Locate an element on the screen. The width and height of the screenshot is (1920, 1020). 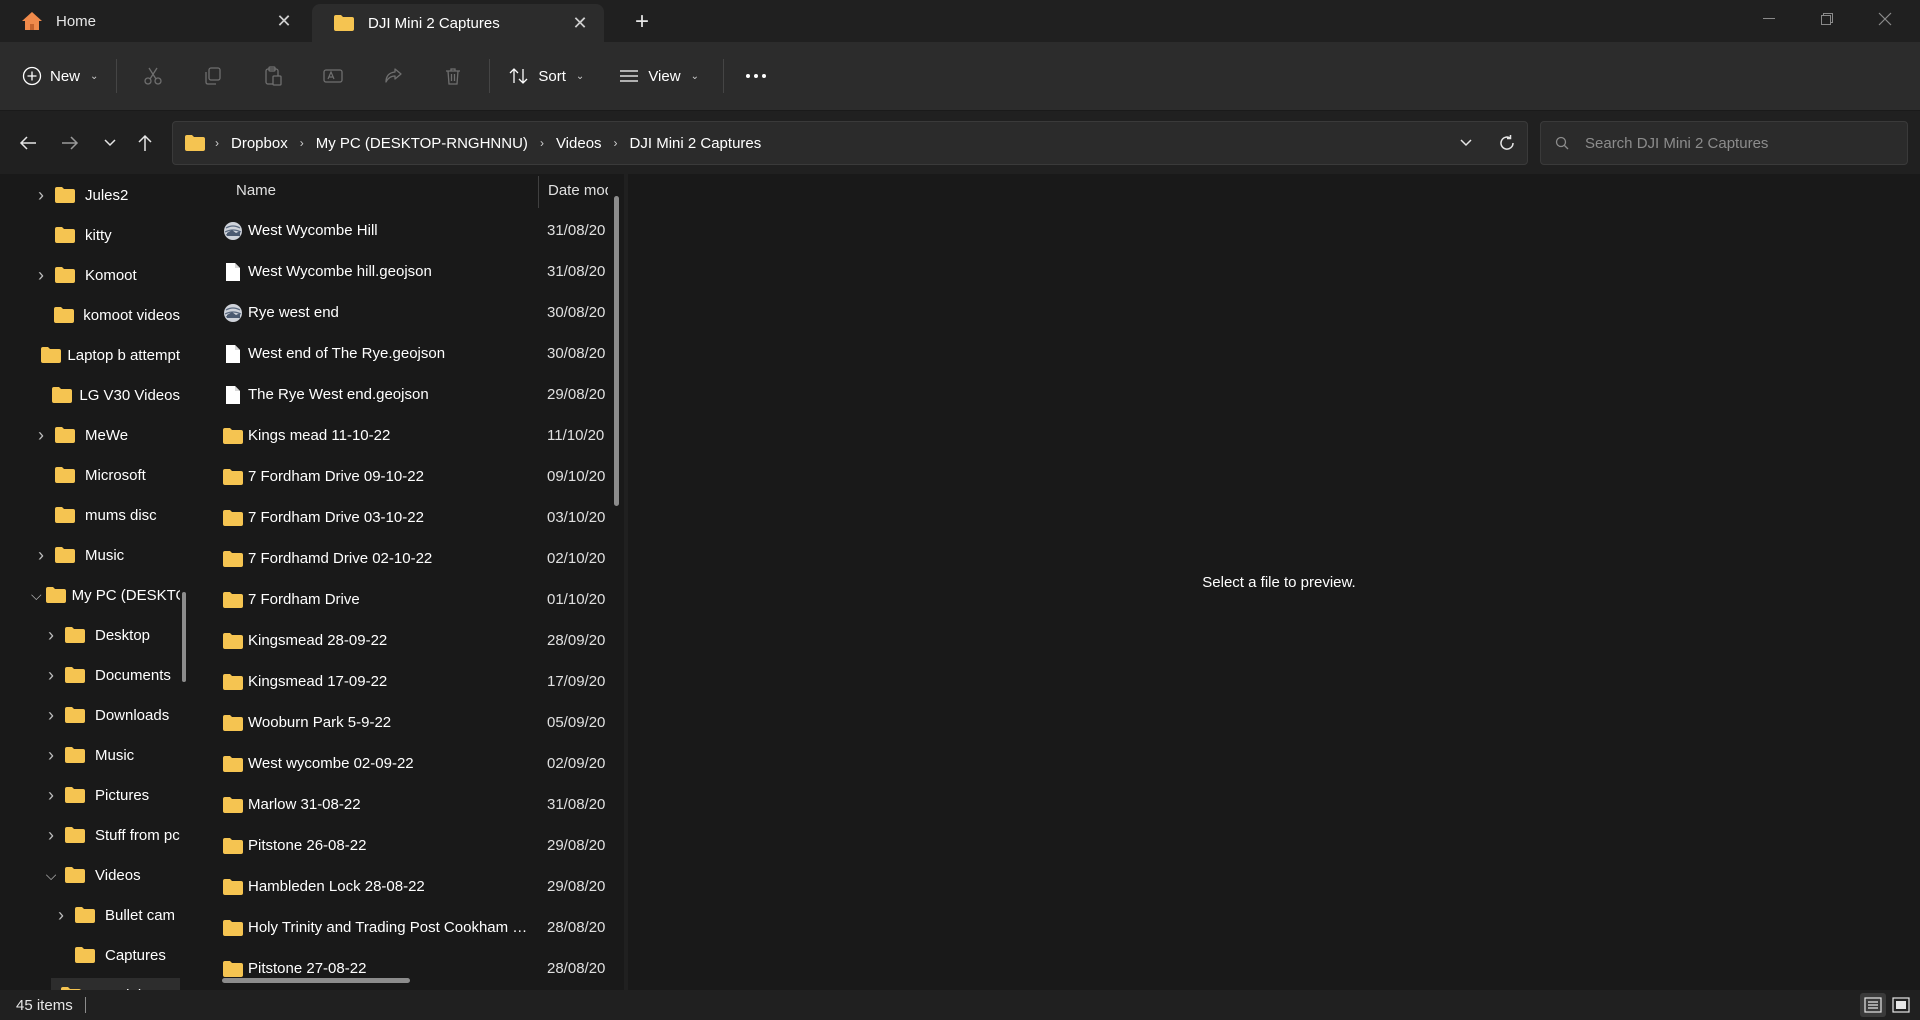
file-row: Kings mead 11-10-22 11/10/2022 is located at coordinates (405, 435).